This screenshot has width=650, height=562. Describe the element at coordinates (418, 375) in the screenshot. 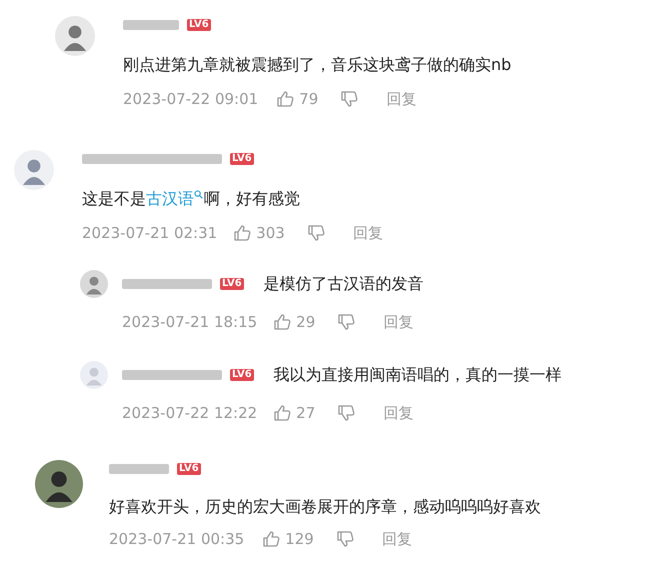

I see `comment-text: 我以为直接用闽南语唱的，真的一摸一样` at that location.